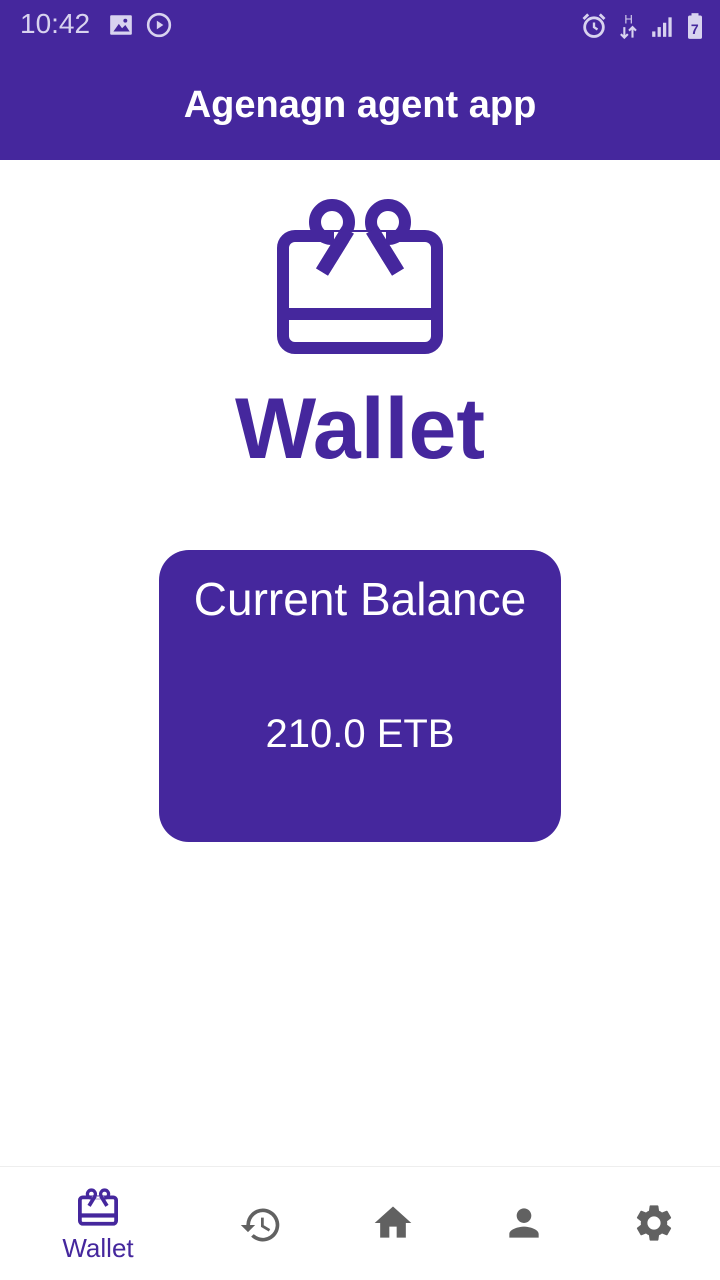 The width and height of the screenshot is (720, 1280). Describe the element at coordinates (140, 27) in the screenshot. I see `status-left-icons` at that location.